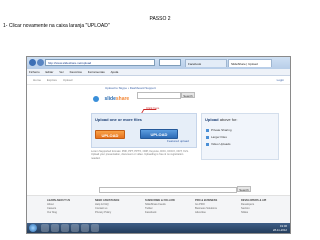 The width and height of the screenshot is (320, 240). I want to click on tab-facebook: Facebook, so click(206, 63).